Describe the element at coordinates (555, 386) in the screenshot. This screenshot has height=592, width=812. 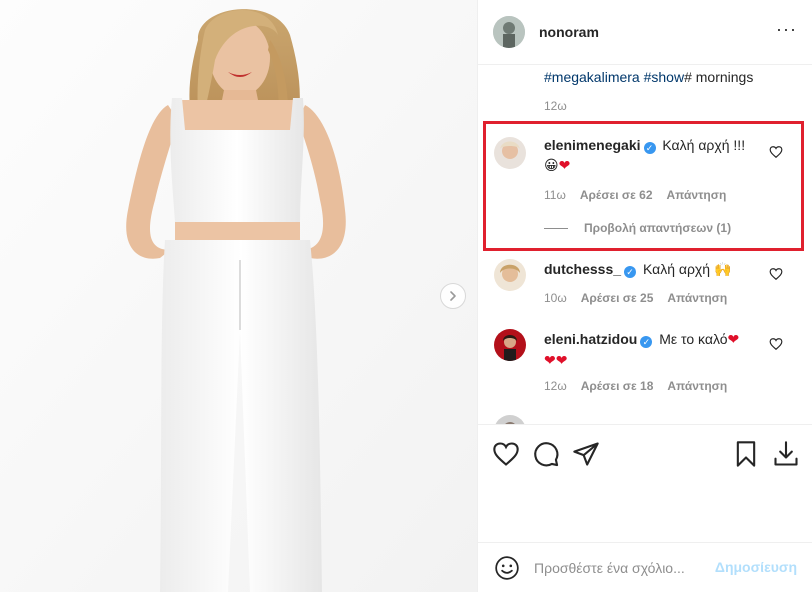
I see `comment-timestamp: 12ω` at that location.